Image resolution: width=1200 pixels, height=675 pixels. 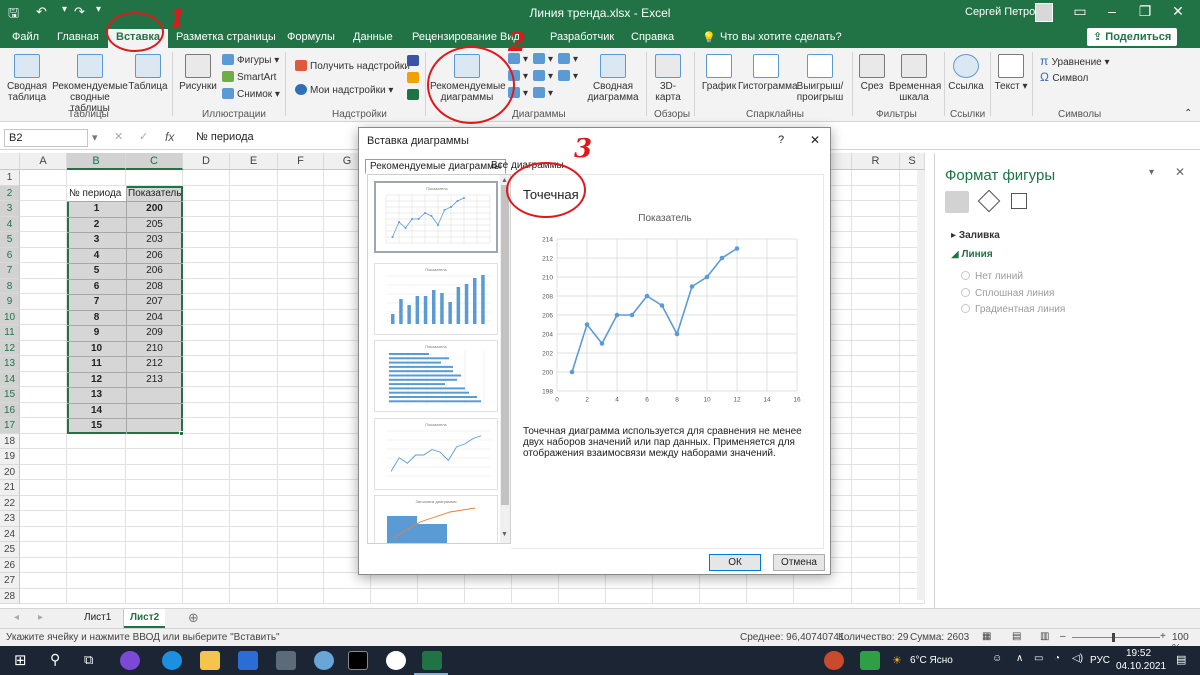 I want to click on row-header-28: 28, so click(x=10, y=596).